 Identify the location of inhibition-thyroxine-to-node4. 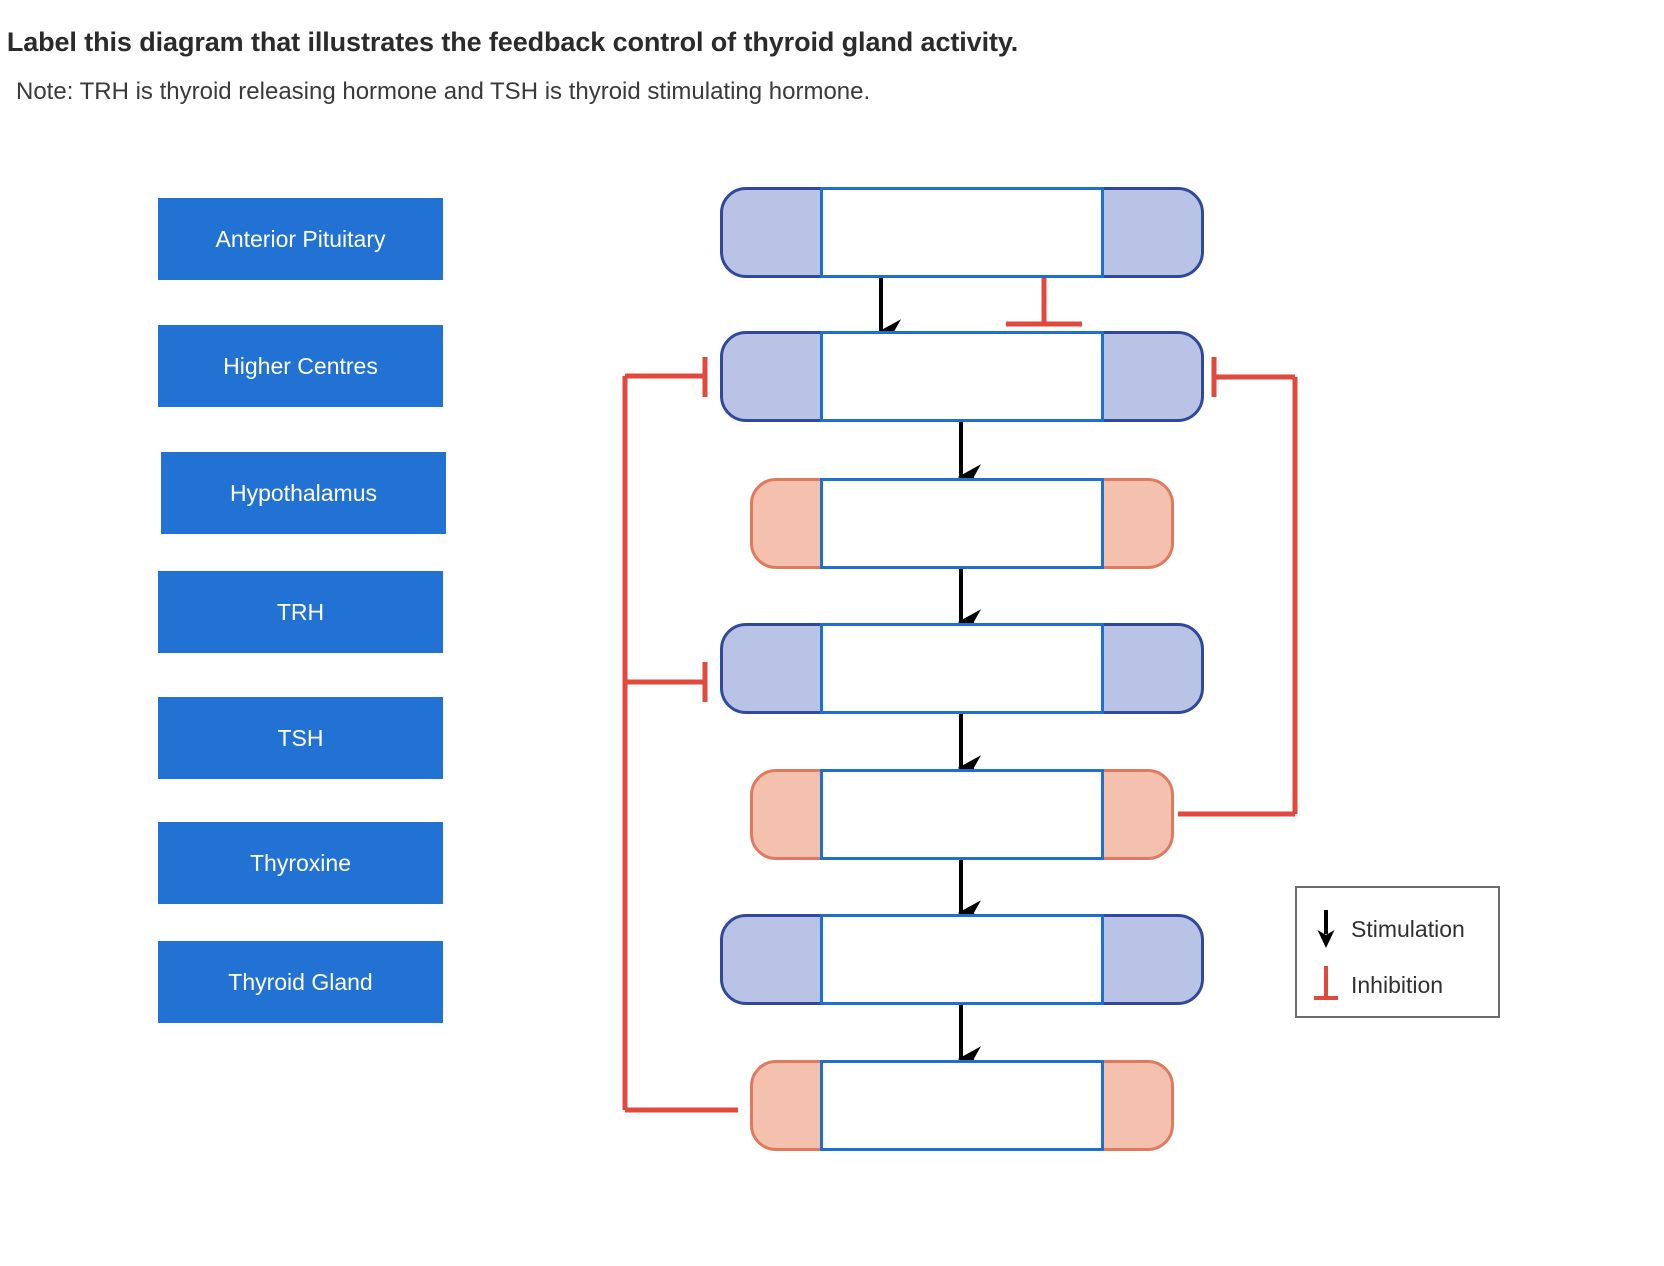
(666, 682).